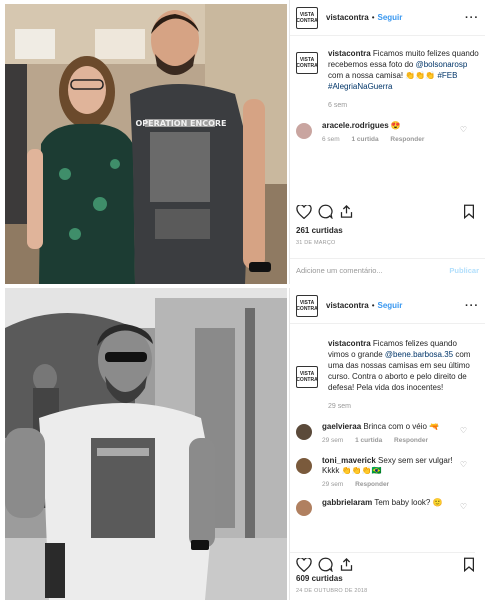 This screenshot has height=600, width=488. Describe the element at coordinates (385, 211) in the screenshot. I see `post-1-actions` at that location.